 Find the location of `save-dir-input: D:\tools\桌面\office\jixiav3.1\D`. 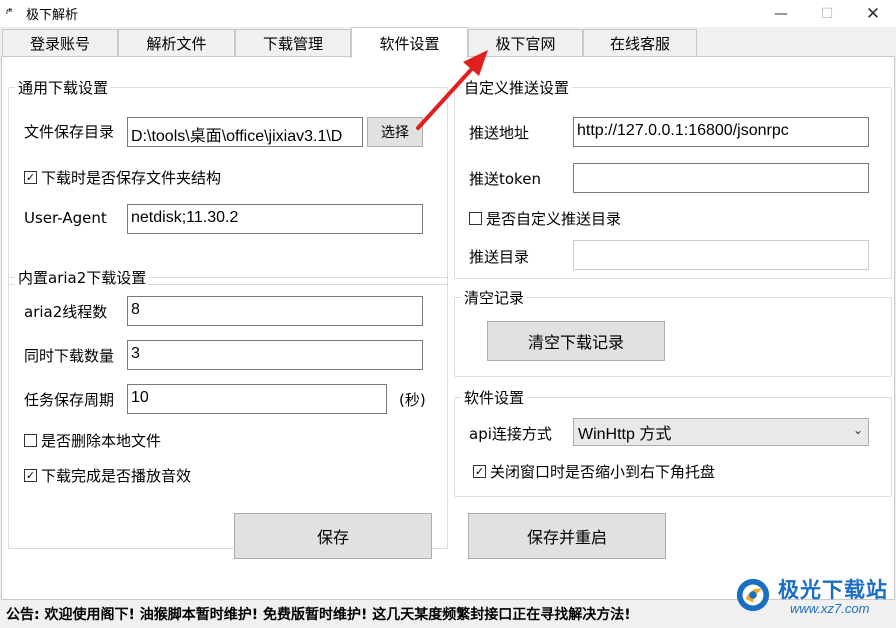

save-dir-input: D:\tools\桌面\office\jixiav3.1\D is located at coordinates (245, 132).